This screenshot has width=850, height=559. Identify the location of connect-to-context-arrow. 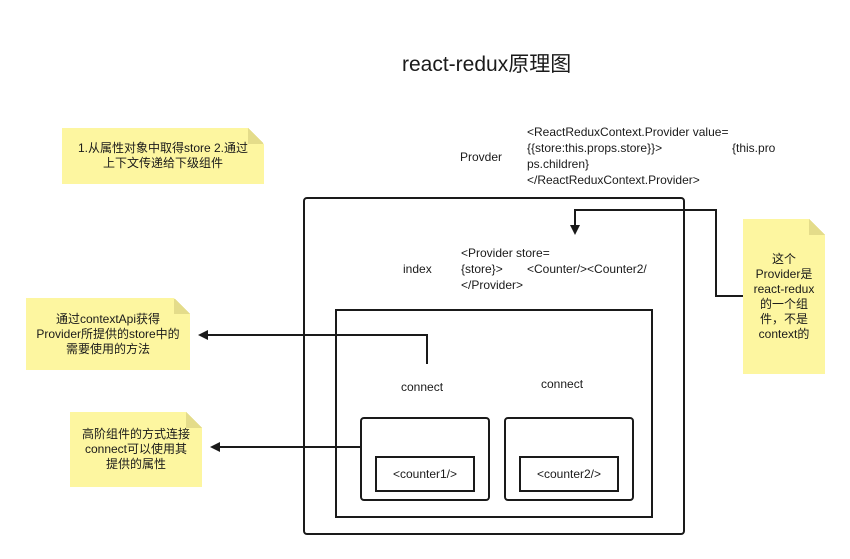
(313, 347).